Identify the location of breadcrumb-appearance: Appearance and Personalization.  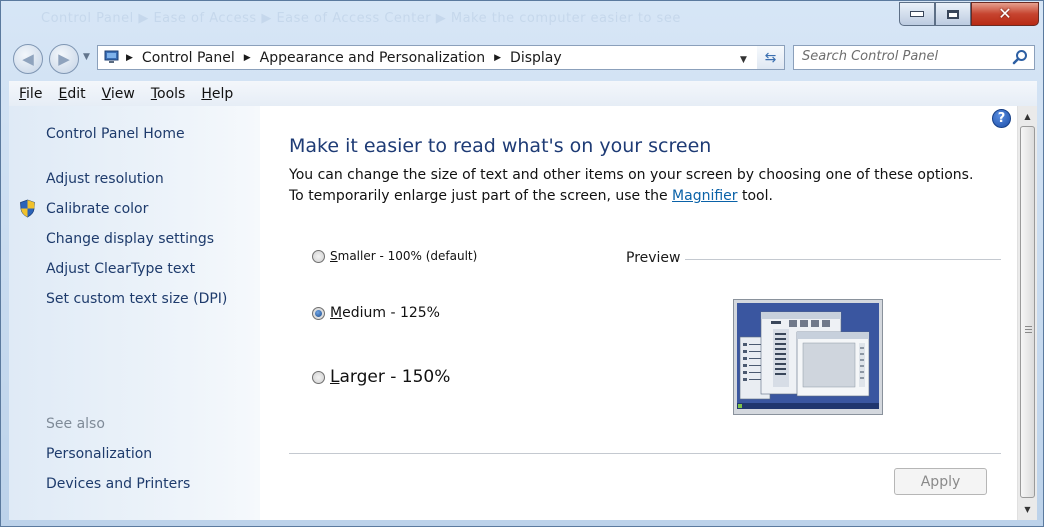
(372, 58).